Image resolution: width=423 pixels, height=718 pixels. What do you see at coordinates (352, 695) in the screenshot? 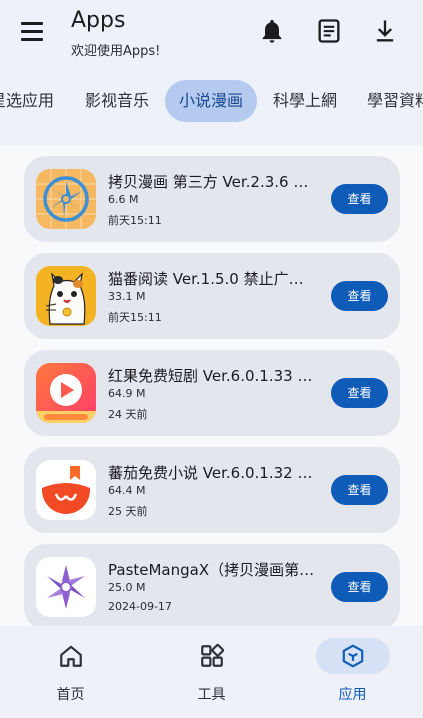
I see `nav-label: 应用` at bounding box center [352, 695].